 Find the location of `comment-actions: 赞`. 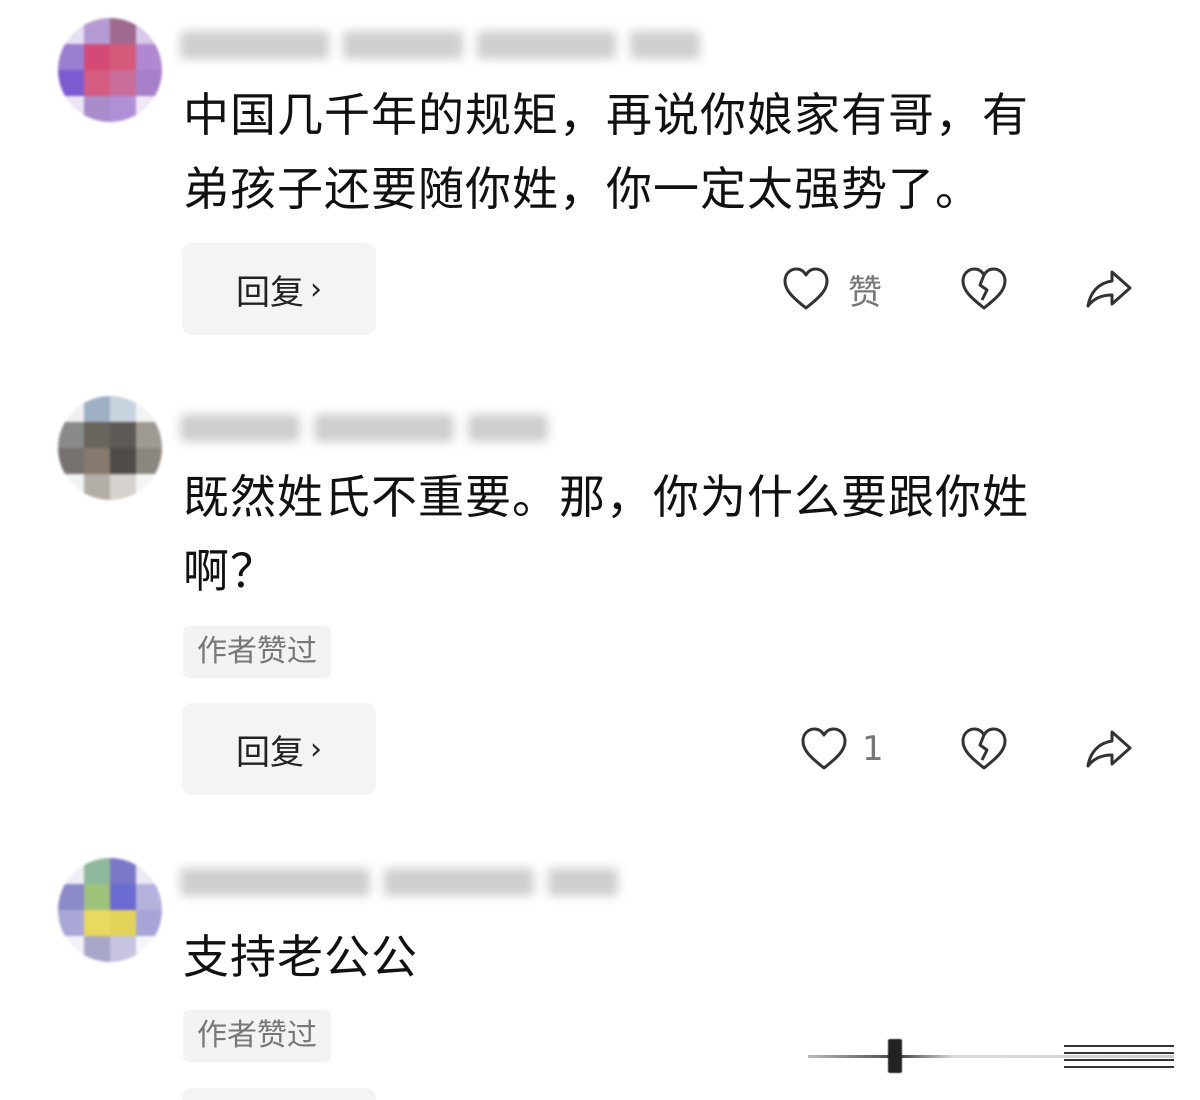

comment-actions: 赞 is located at coordinates (960, 289).